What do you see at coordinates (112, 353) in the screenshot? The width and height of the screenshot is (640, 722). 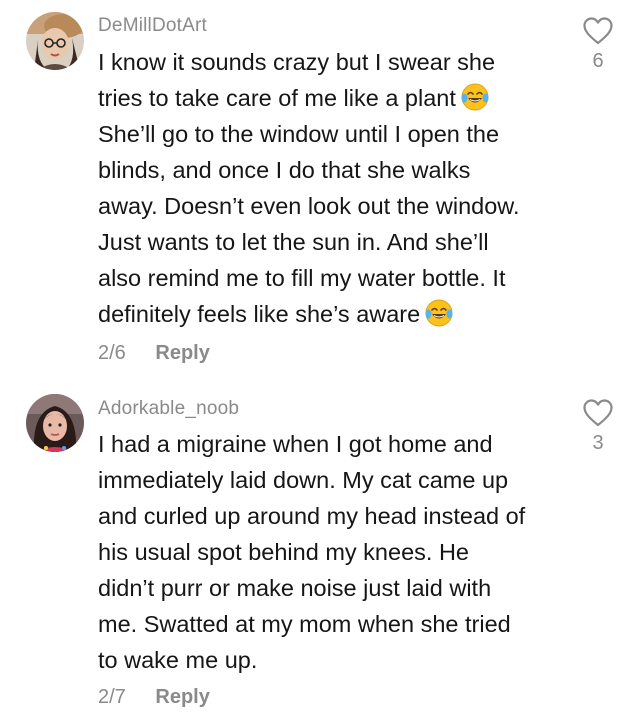 I see `comment-date: 2/6` at bounding box center [112, 353].